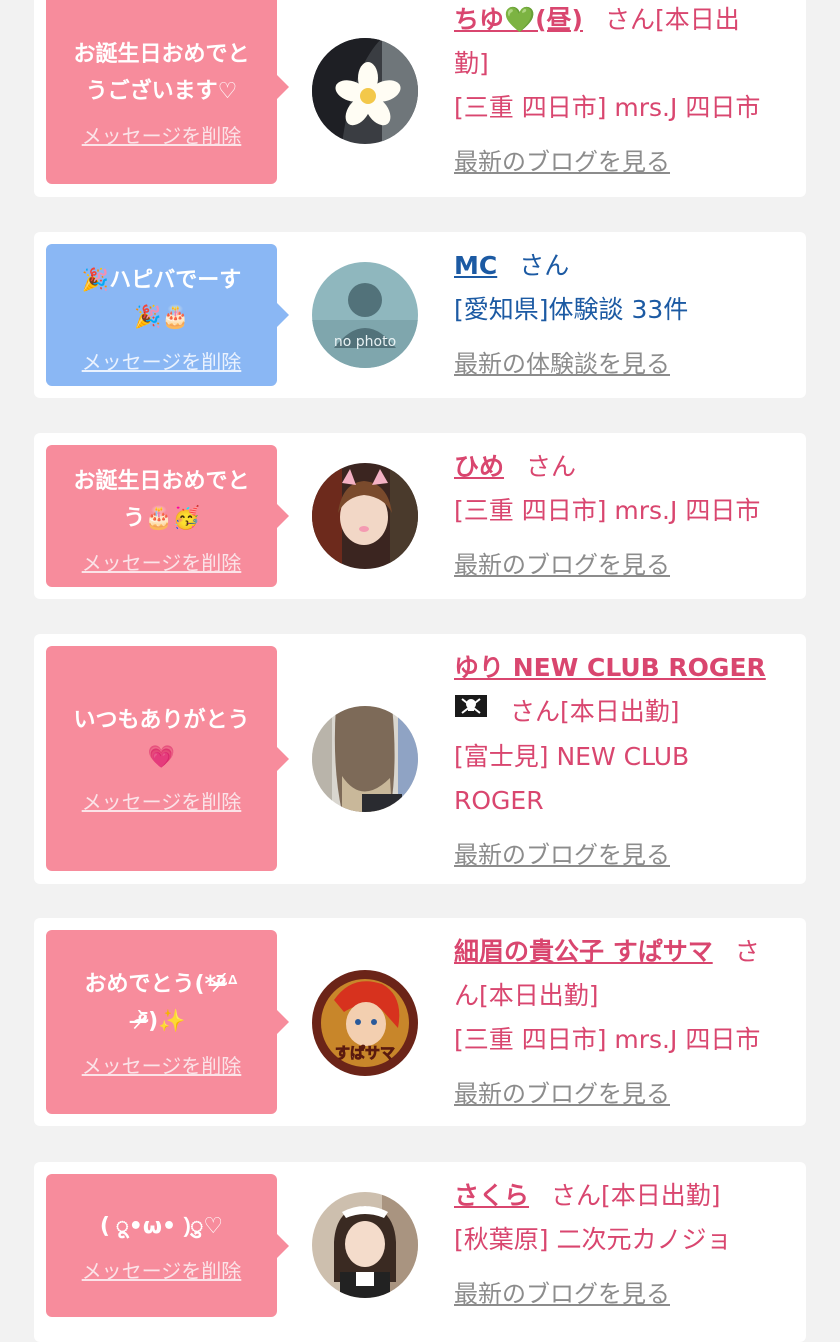 The width and height of the screenshot is (840, 1342). I want to click on user-name-link: 細眉の貴公子 すぱサマ, so click(583, 951).